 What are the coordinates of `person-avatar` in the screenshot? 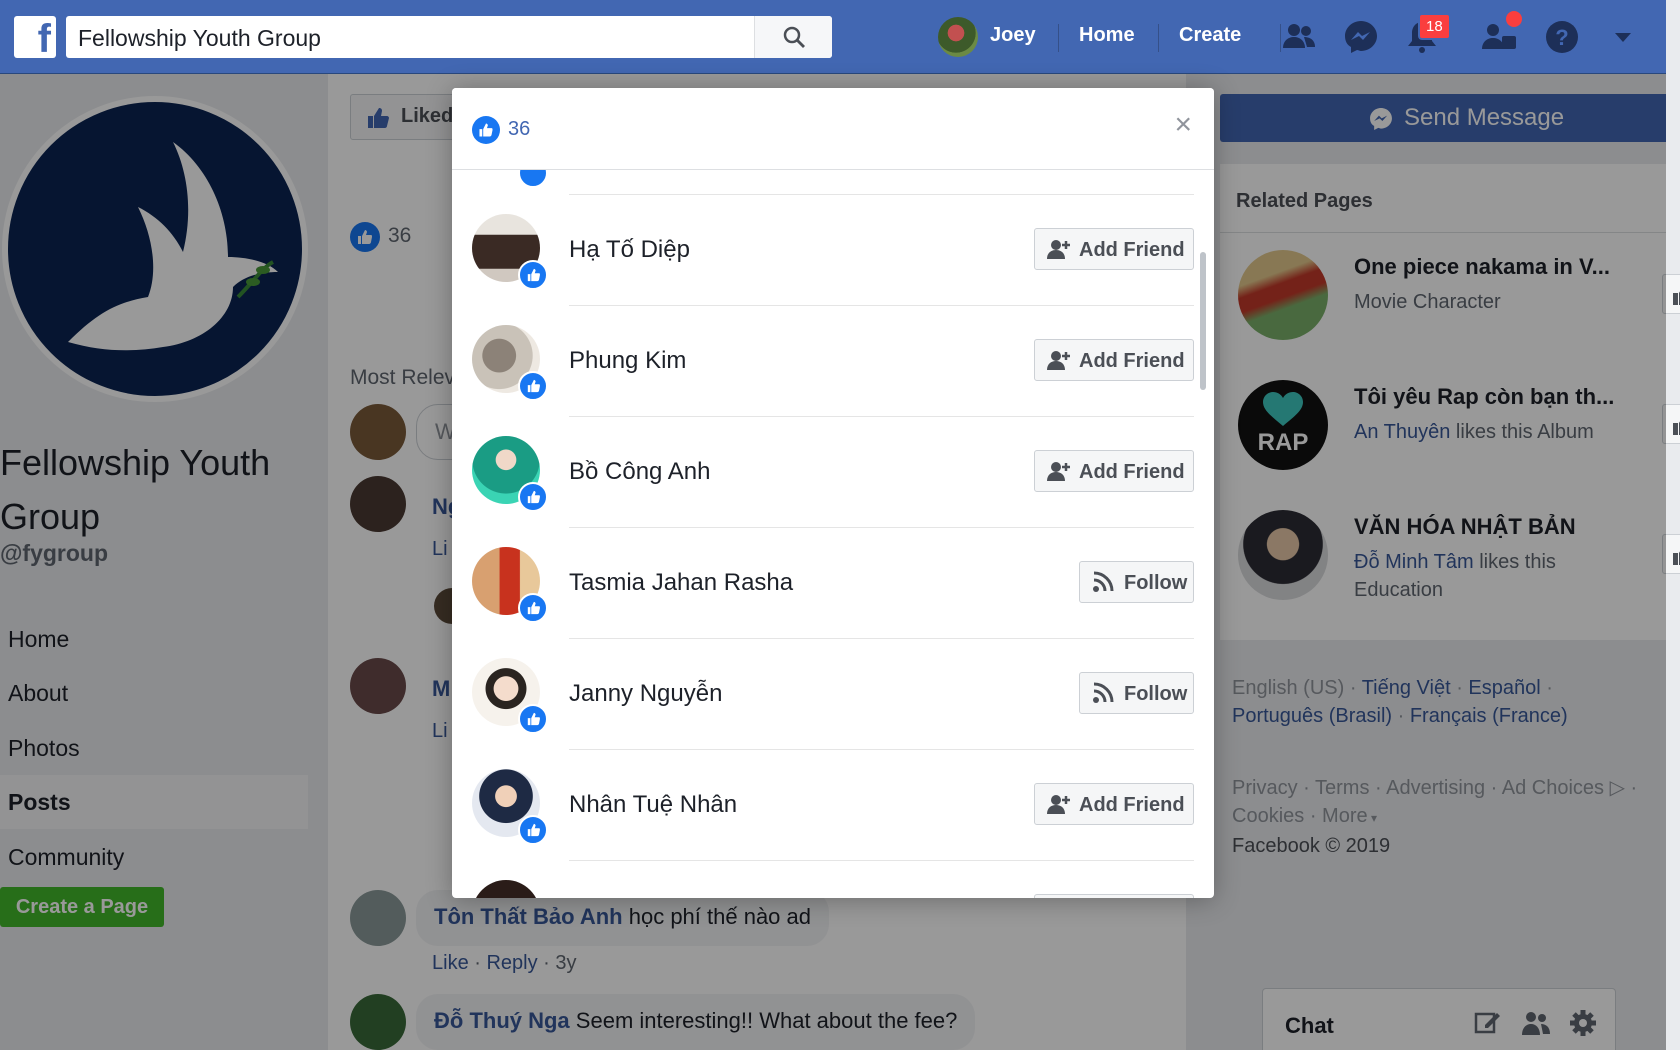 It's located at (506, 889).